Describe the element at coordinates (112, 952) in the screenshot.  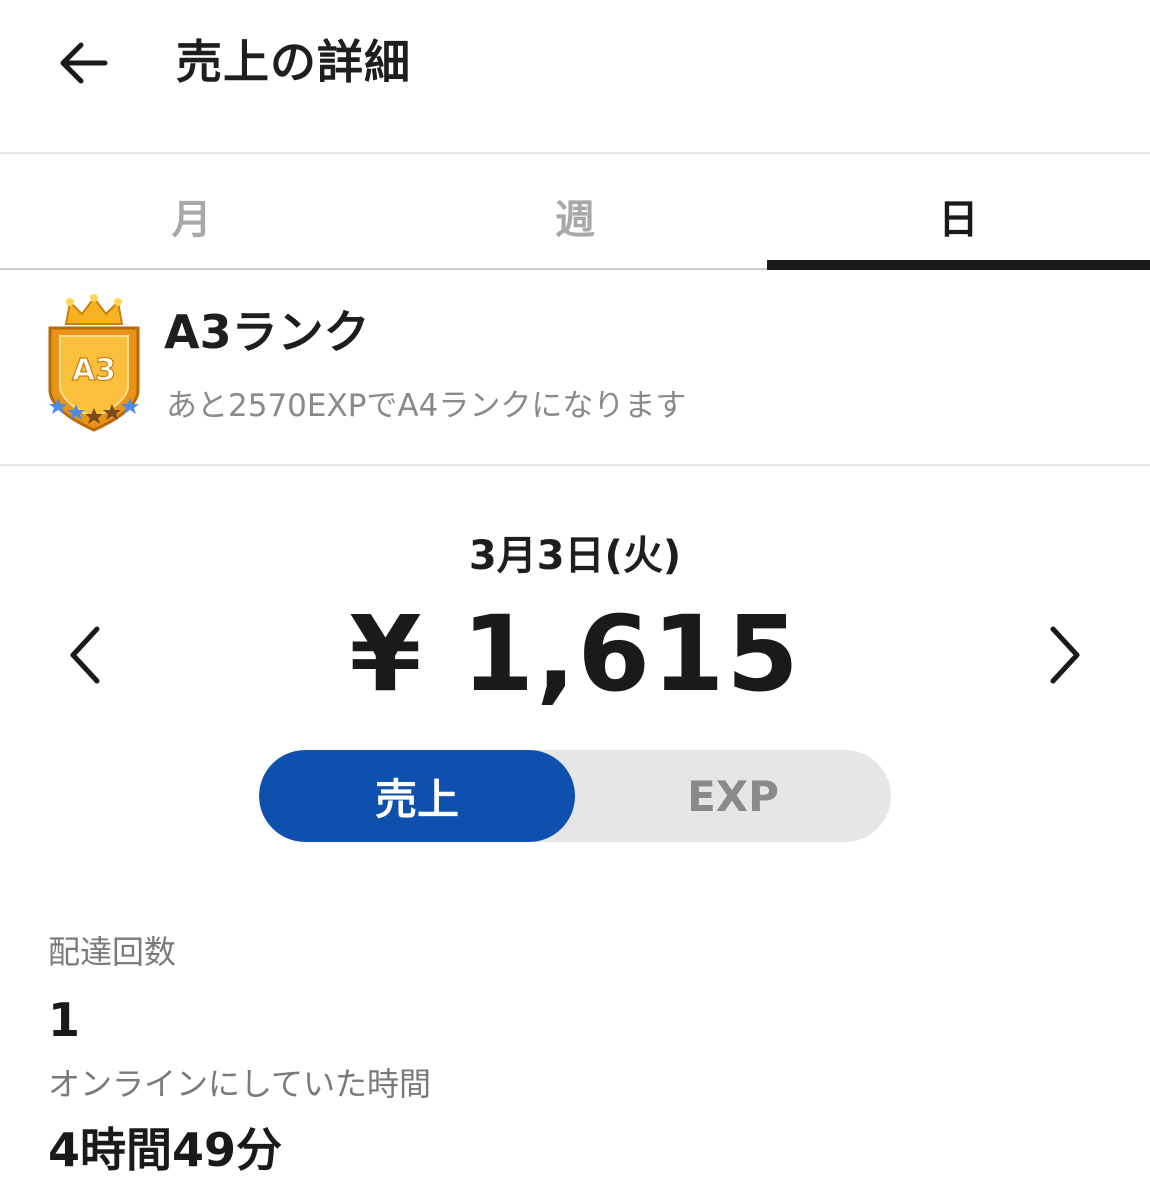
I see `delivery-count-label: 配達回数` at that location.